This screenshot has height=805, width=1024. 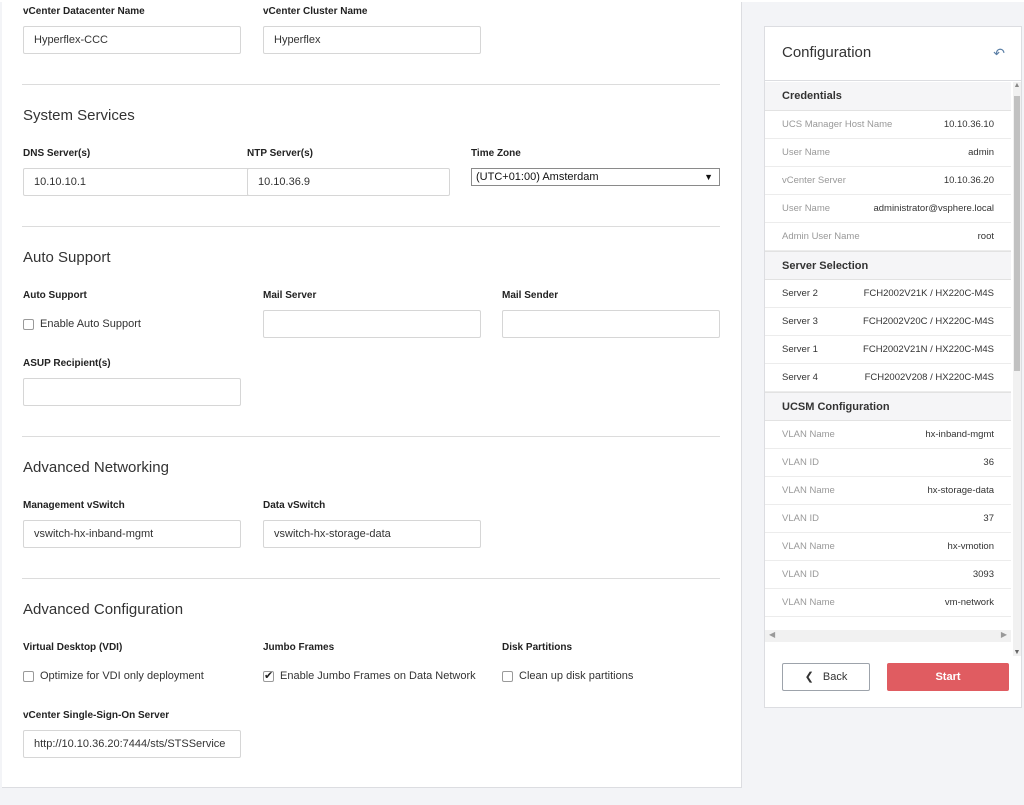 I want to click on asup-input, so click(x=132, y=392).